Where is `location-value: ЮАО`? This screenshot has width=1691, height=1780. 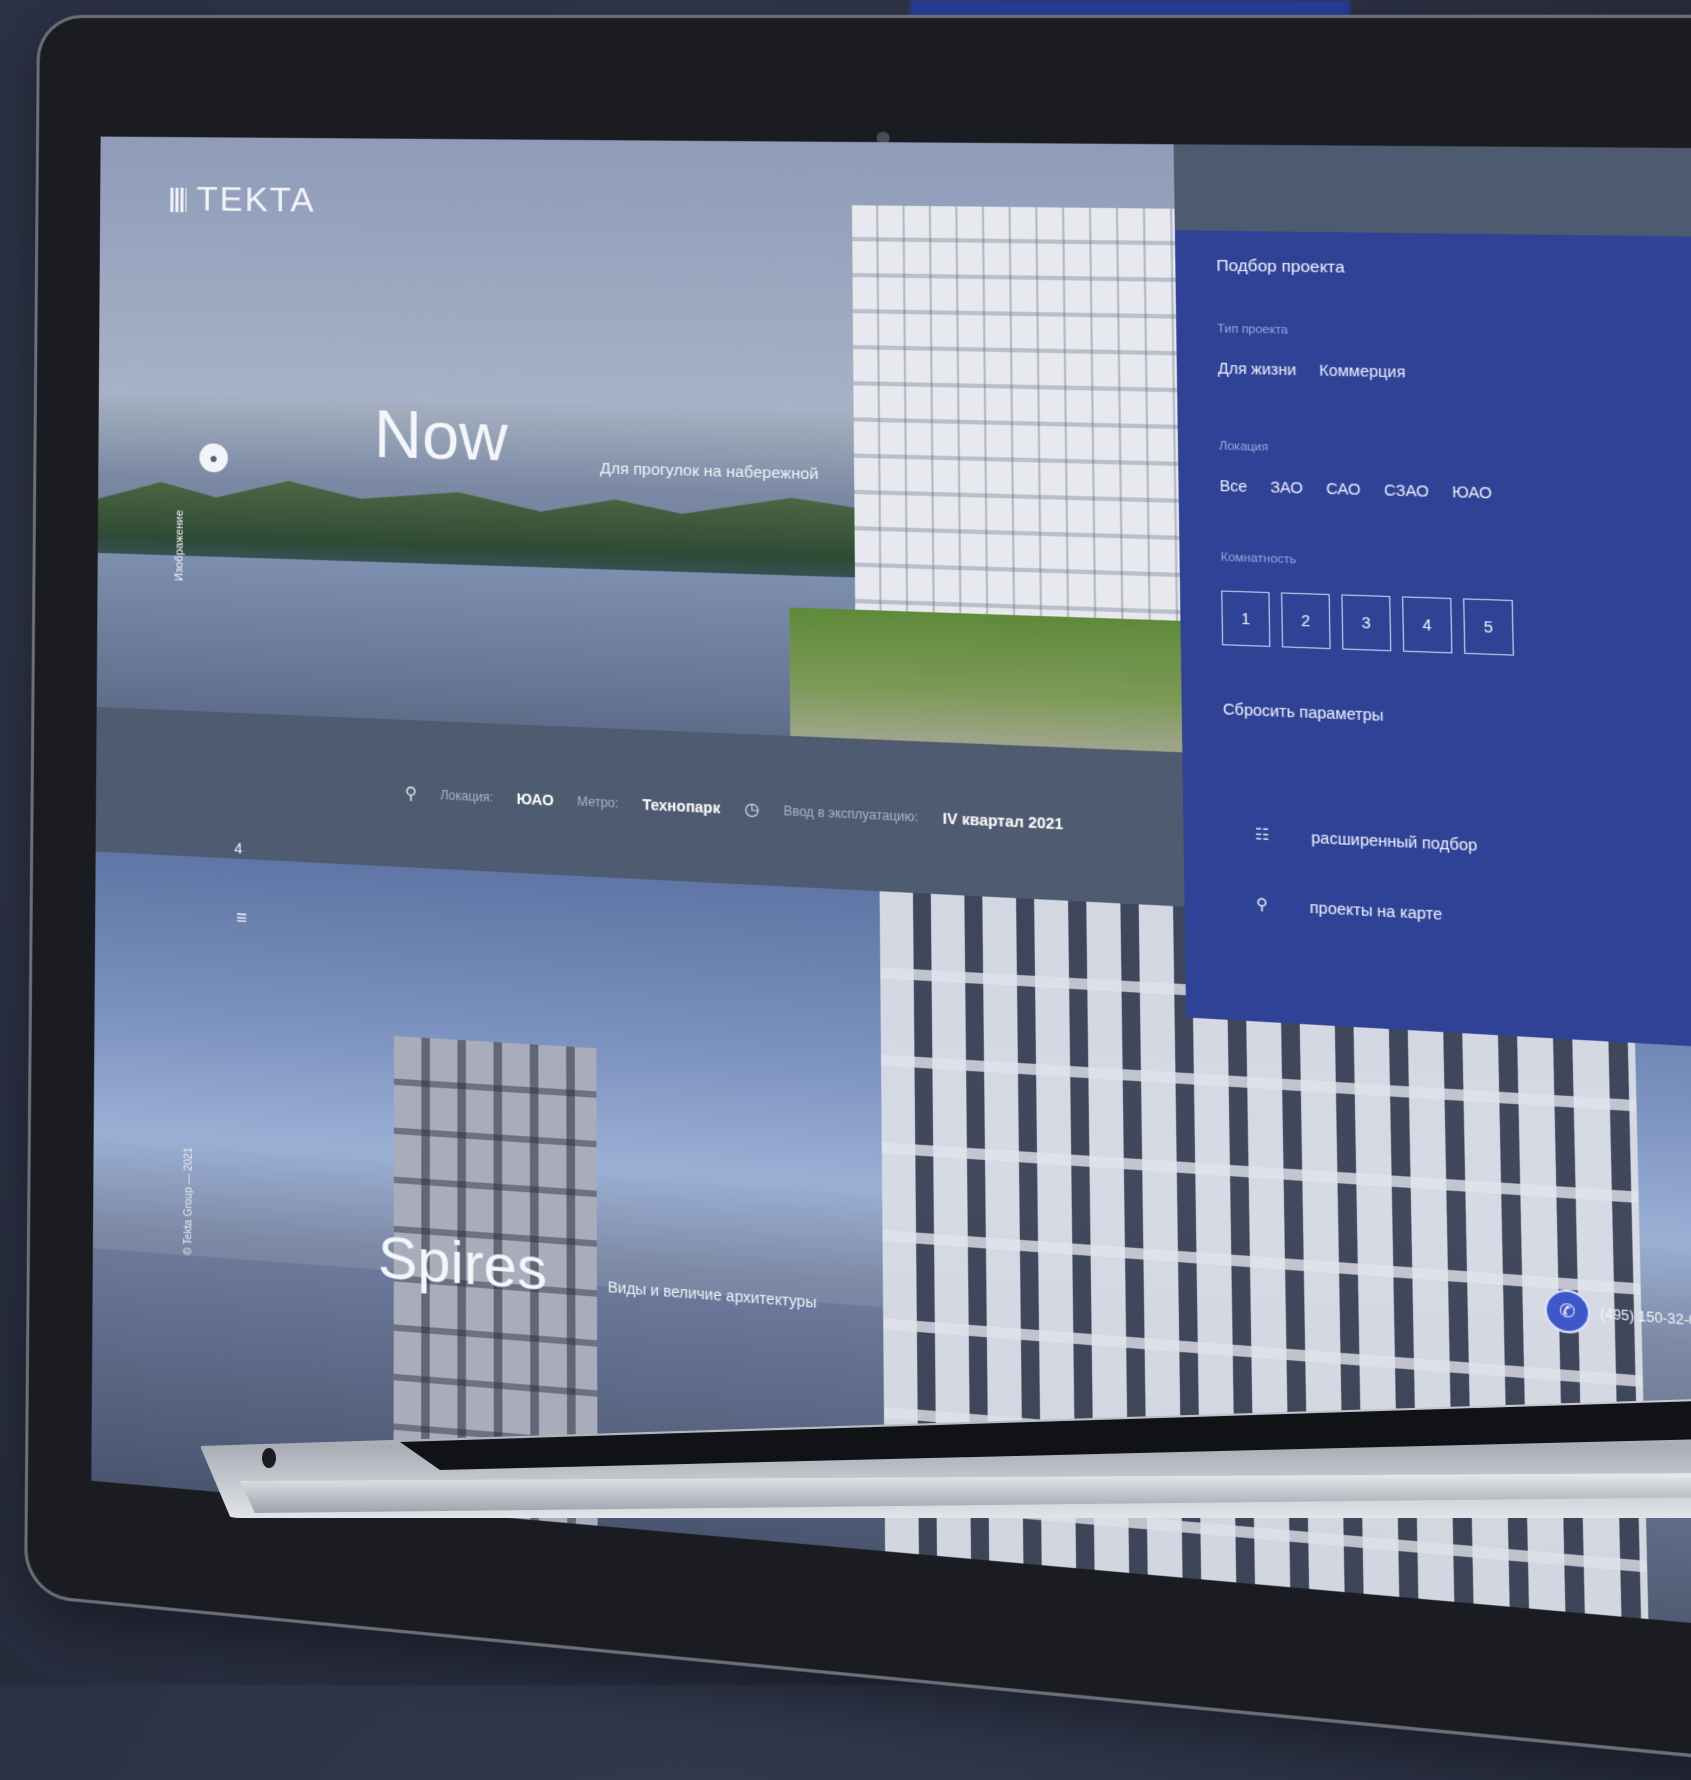
location-value: ЮАО is located at coordinates (534, 799).